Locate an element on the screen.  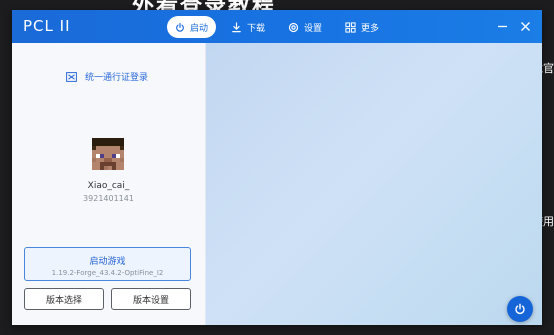
login-link: 统一通行证登录 is located at coordinates (107, 76).